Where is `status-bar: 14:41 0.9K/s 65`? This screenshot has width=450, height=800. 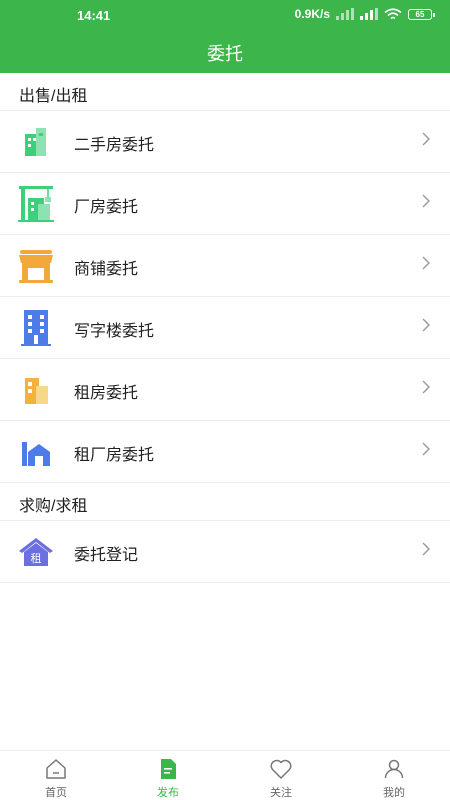
status-bar: 14:41 0.9K/s 65 is located at coordinates (225, 15).